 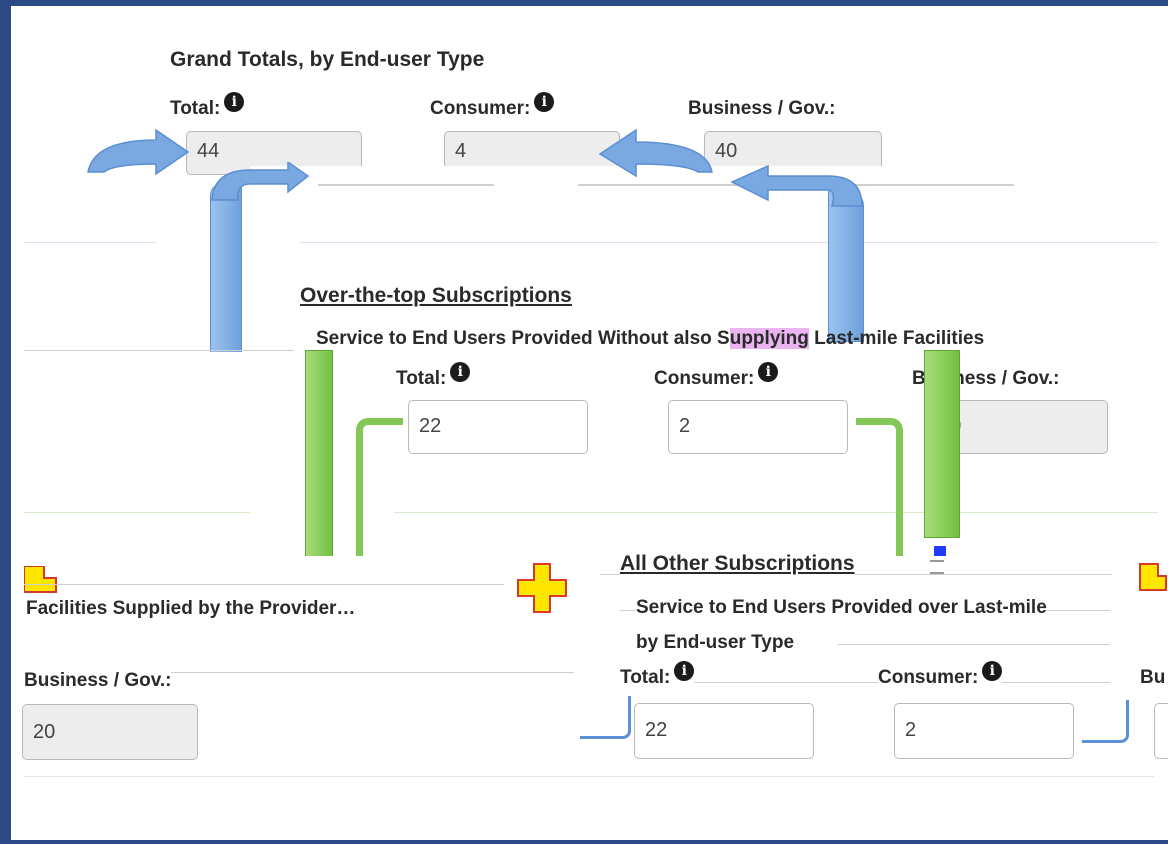 What do you see at coordinates (421, 378) in the screenshot?
I see `ott-total-label-text: Total:` at bounding box center [421, 378].